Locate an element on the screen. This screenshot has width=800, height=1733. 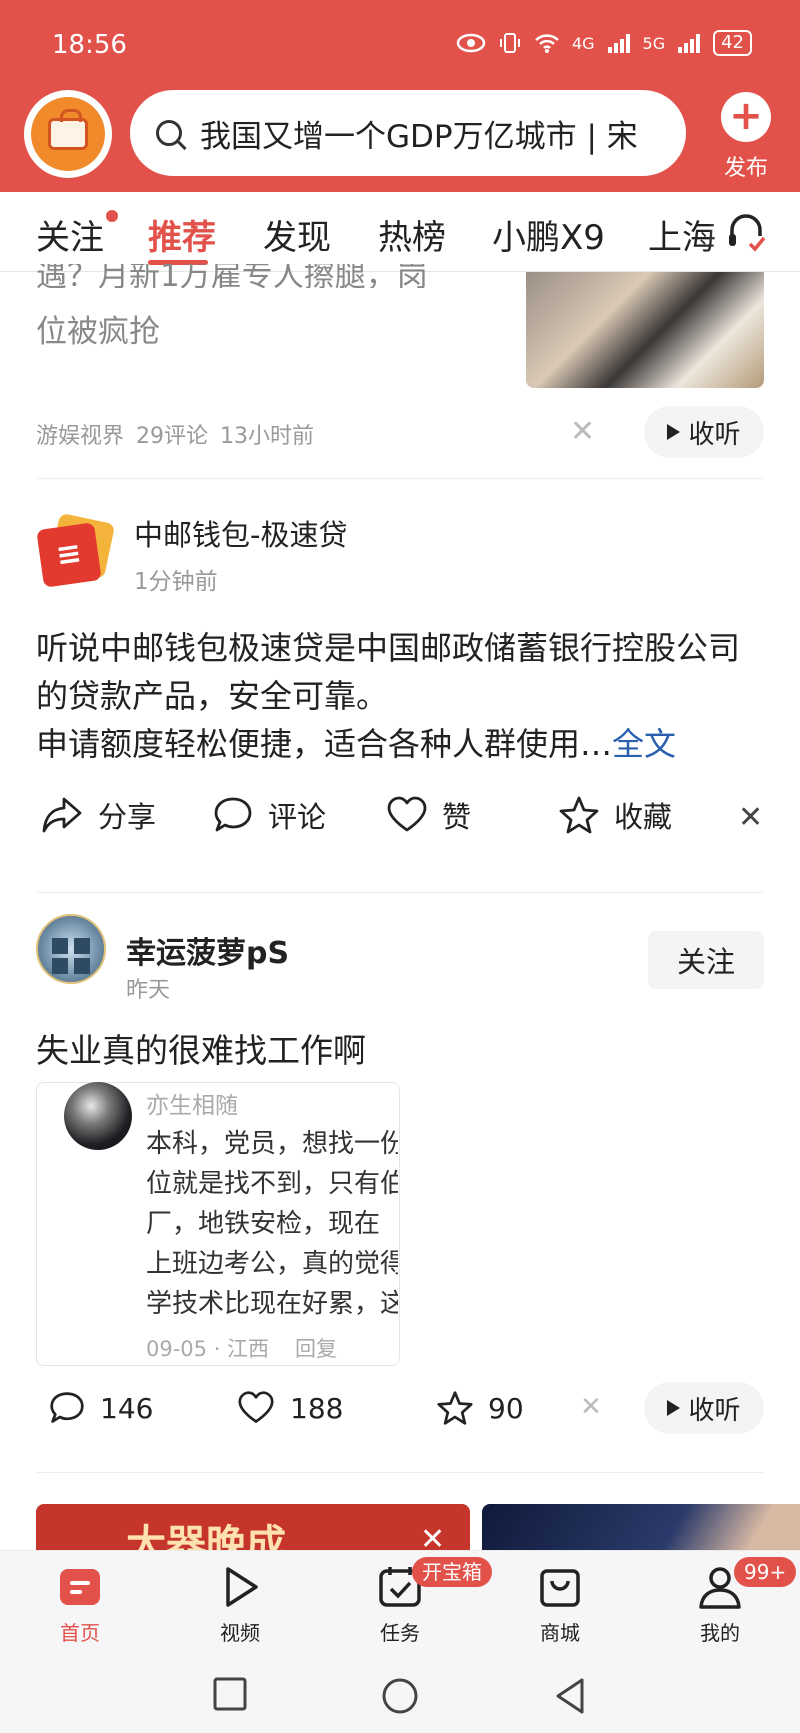
wifi-icon is located at coordinates (547, 43).